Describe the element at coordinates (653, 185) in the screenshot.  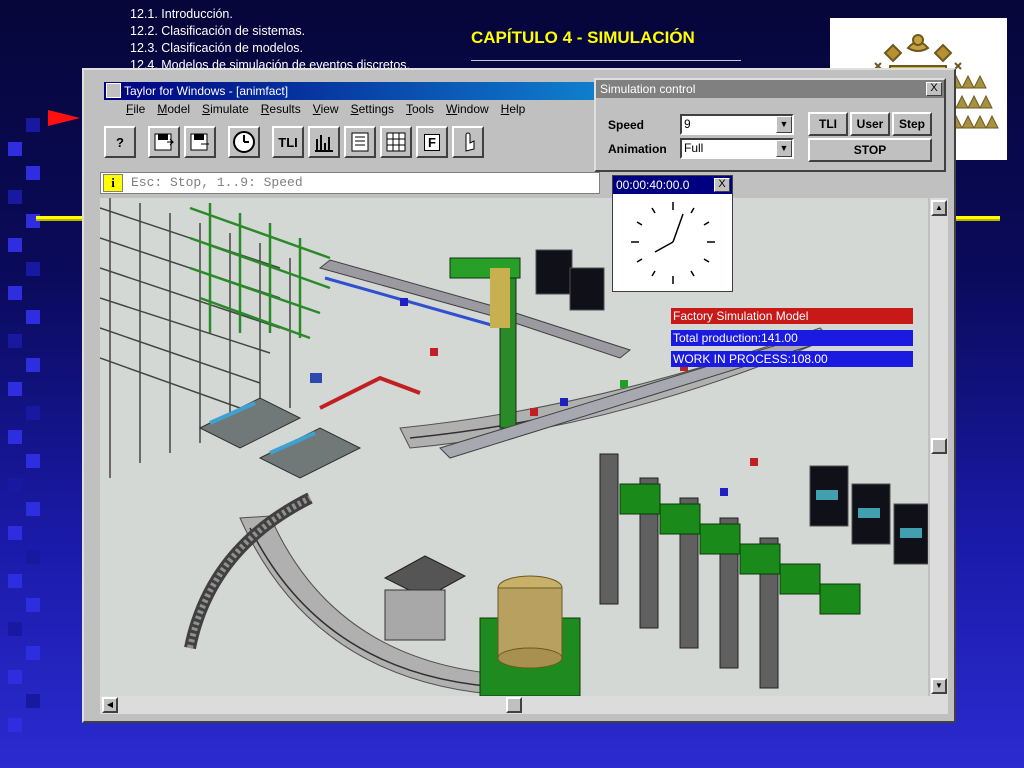
I see `clock-time: 00:00:40:00.0` at that location.